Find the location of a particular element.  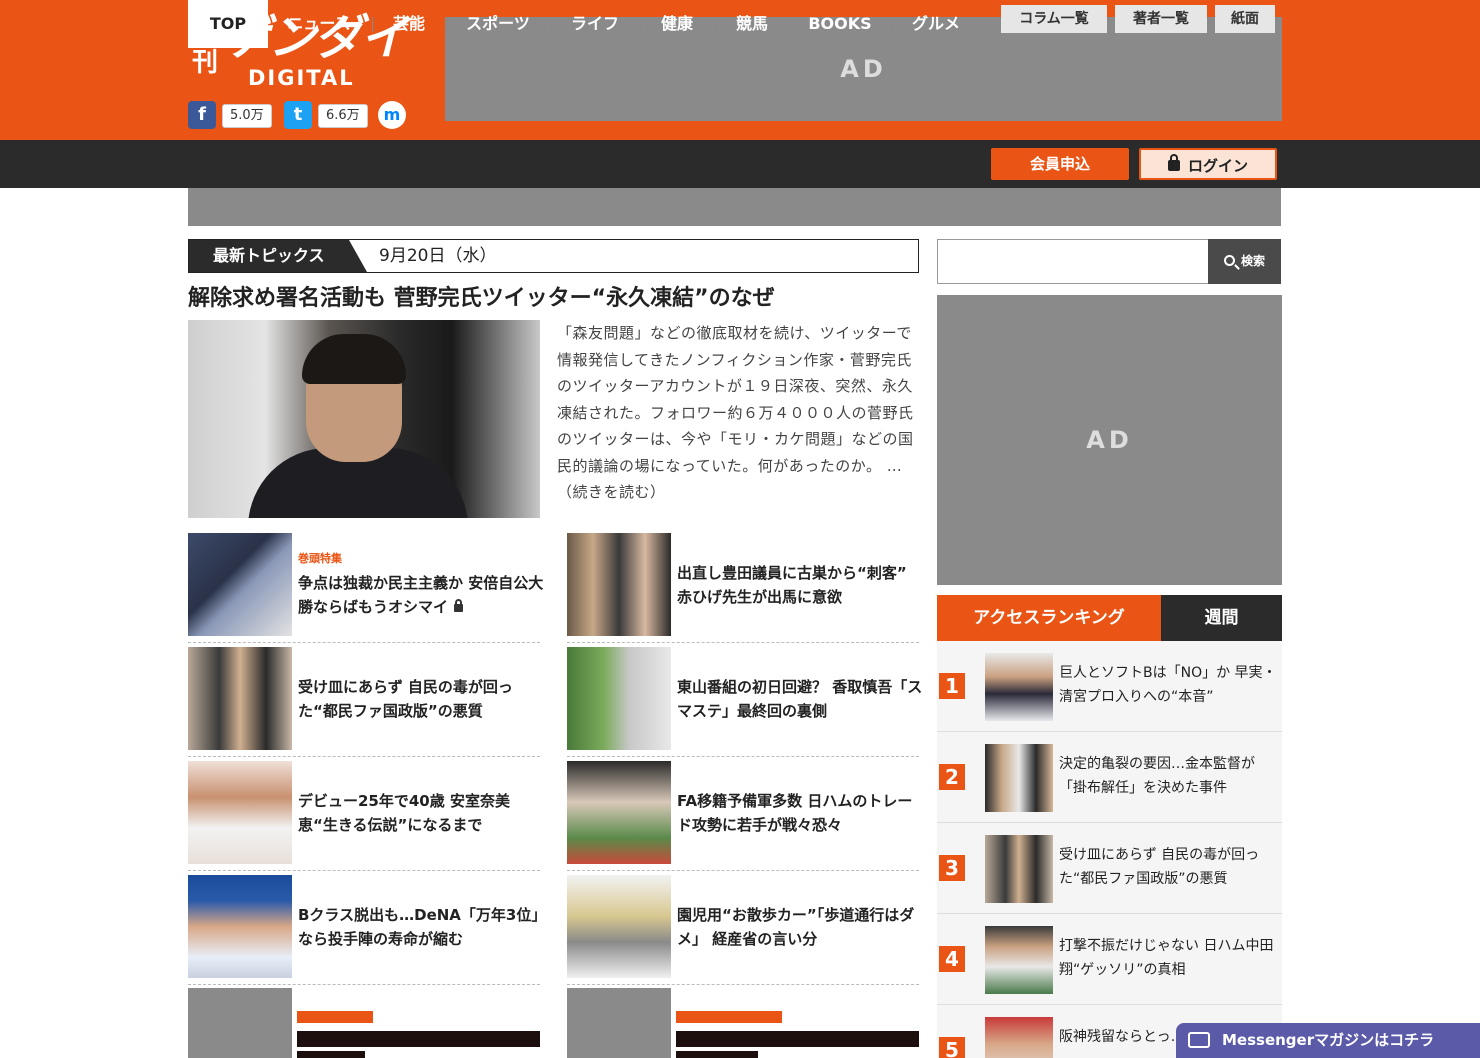

search-icon is located at coordinates (1229, 260).